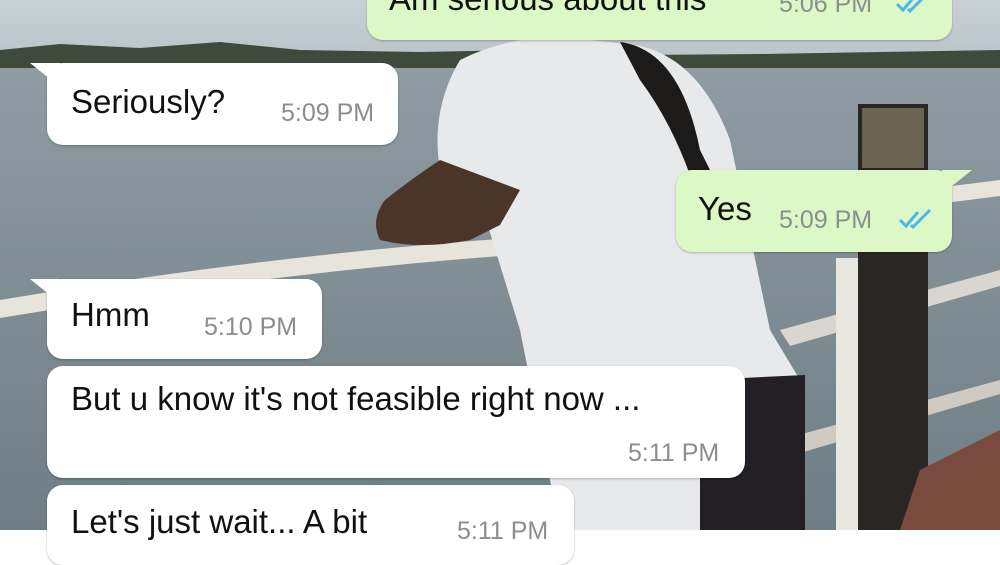 This screenshot has width=1000, height=565. Describe the element at coordinates (547, 9) in the screenshot. I see `message-text: Am serious about this` at that location.